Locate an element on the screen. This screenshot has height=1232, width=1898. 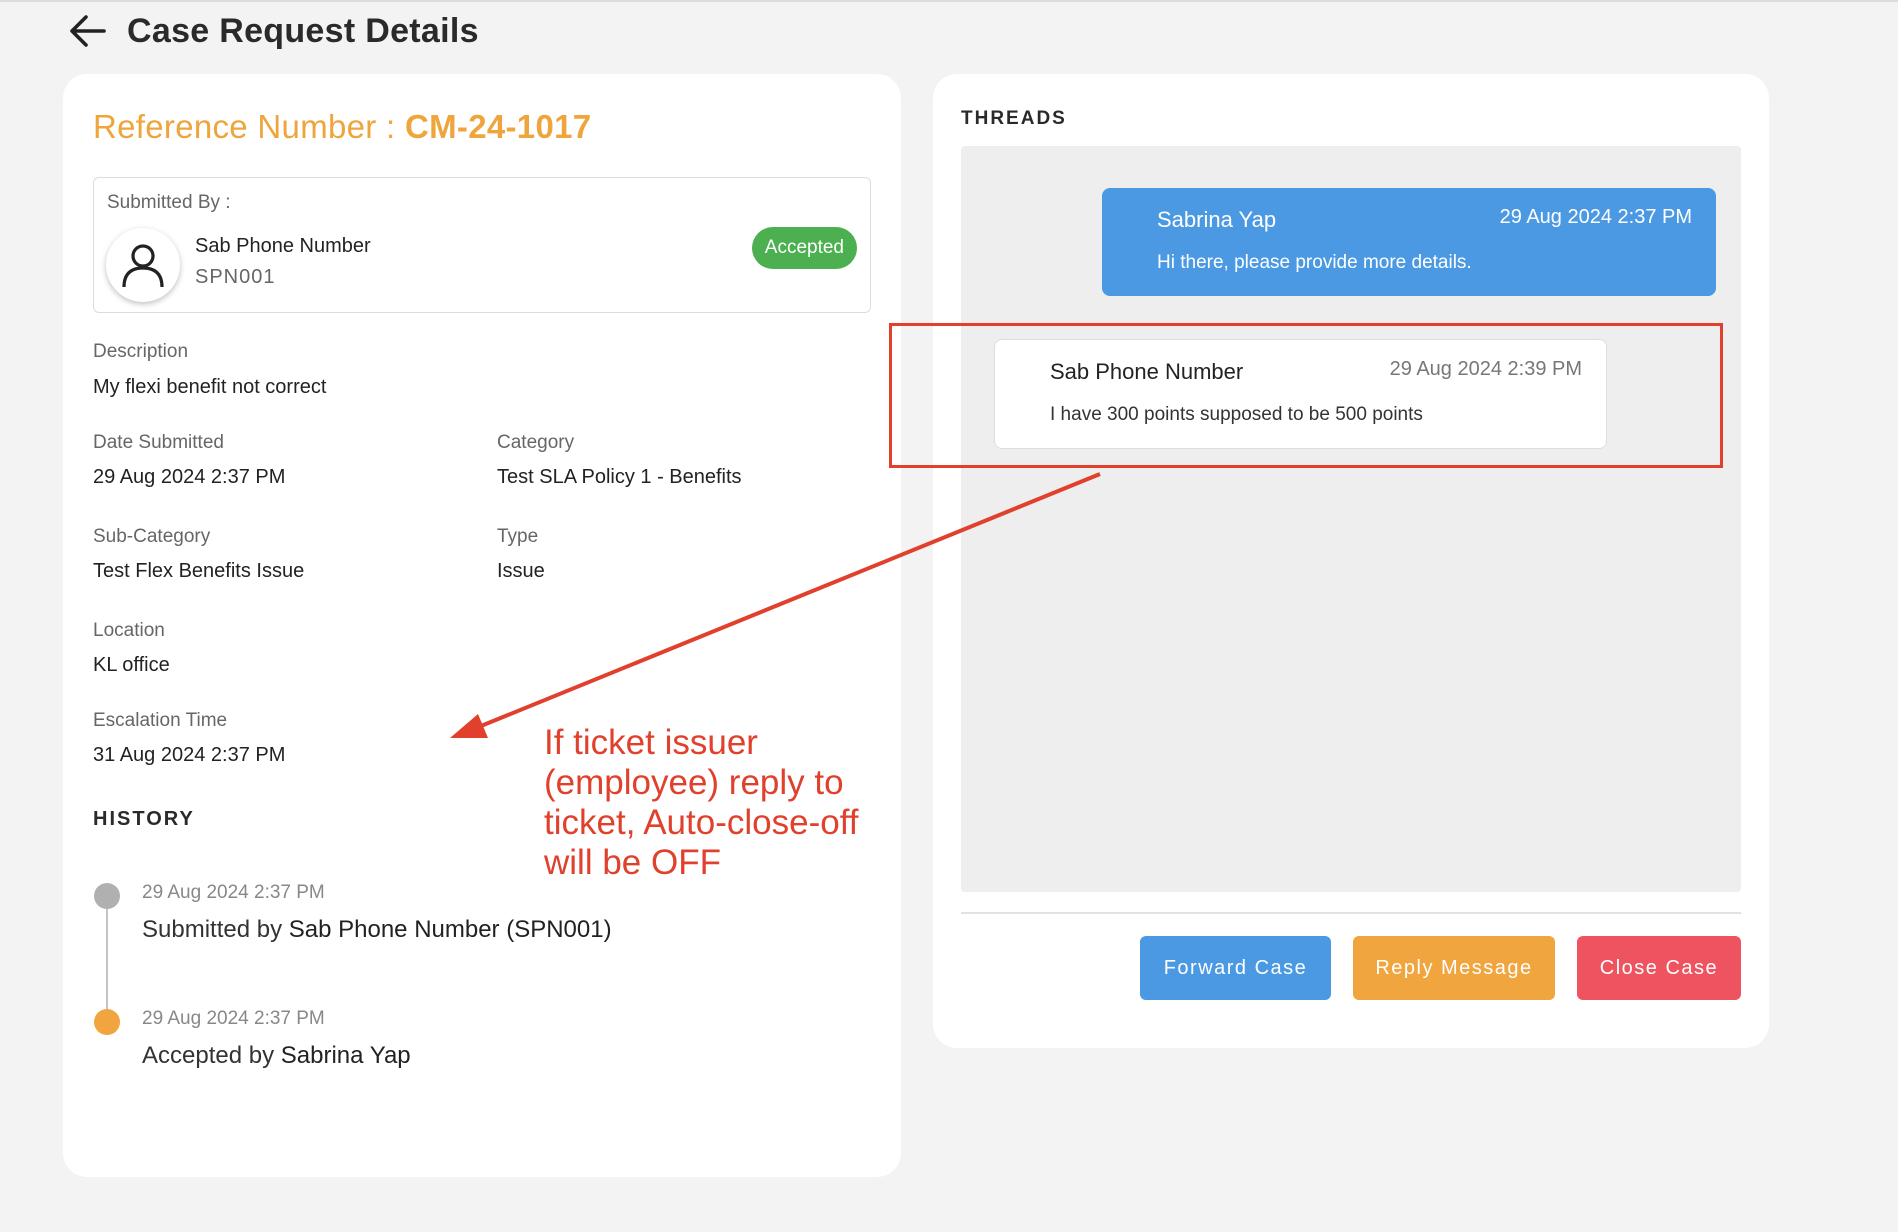
reference-value: CM-24-1017 is located at coordinates (498, 126).